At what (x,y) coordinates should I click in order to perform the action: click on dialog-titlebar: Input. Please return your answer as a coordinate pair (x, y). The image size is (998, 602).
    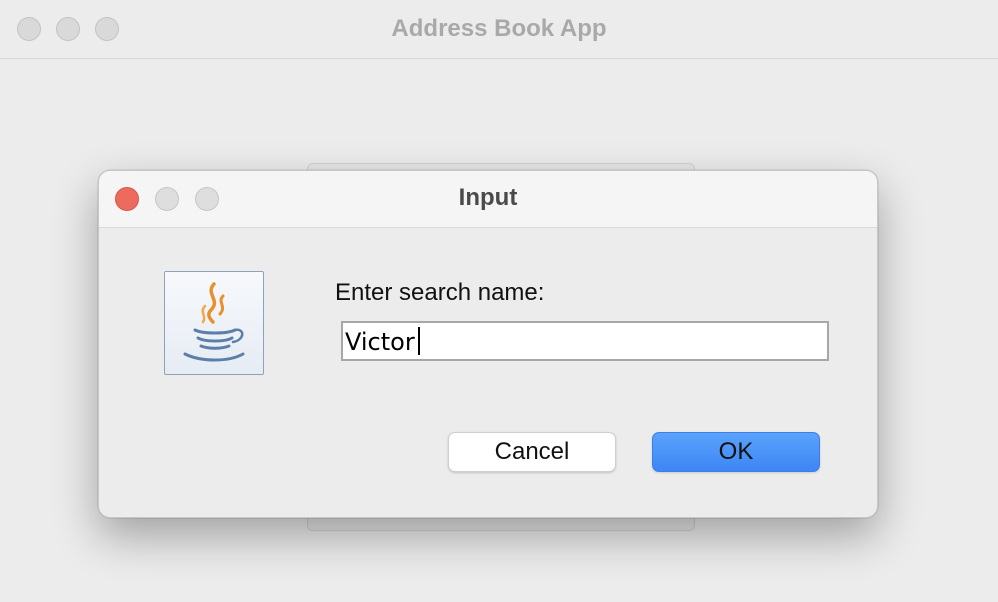
    Looking at the image, I should click on (488, 199).